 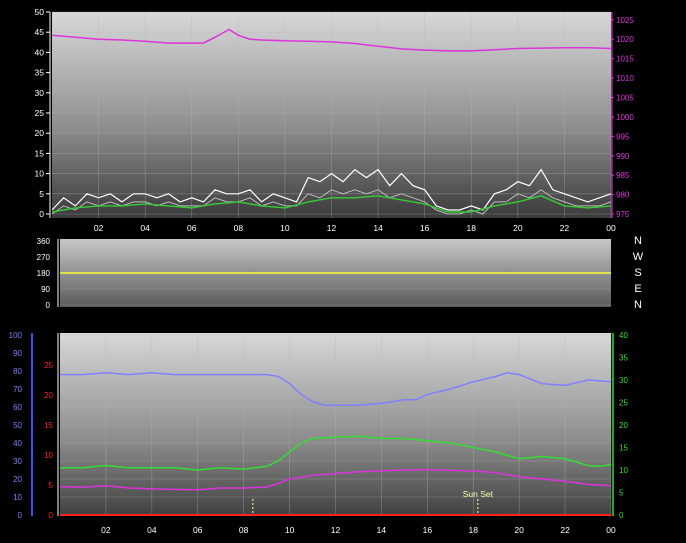 I want to click on pressure-y-tick: 1015, so click(x=625, y=59).